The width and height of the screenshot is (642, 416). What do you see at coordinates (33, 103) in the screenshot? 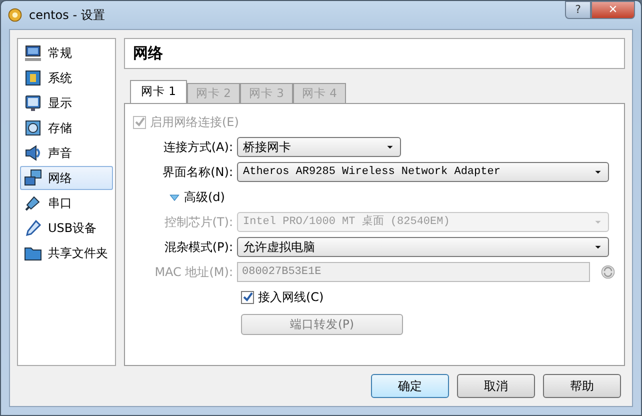
I see `display-icon` at bounding box center [33, 103].